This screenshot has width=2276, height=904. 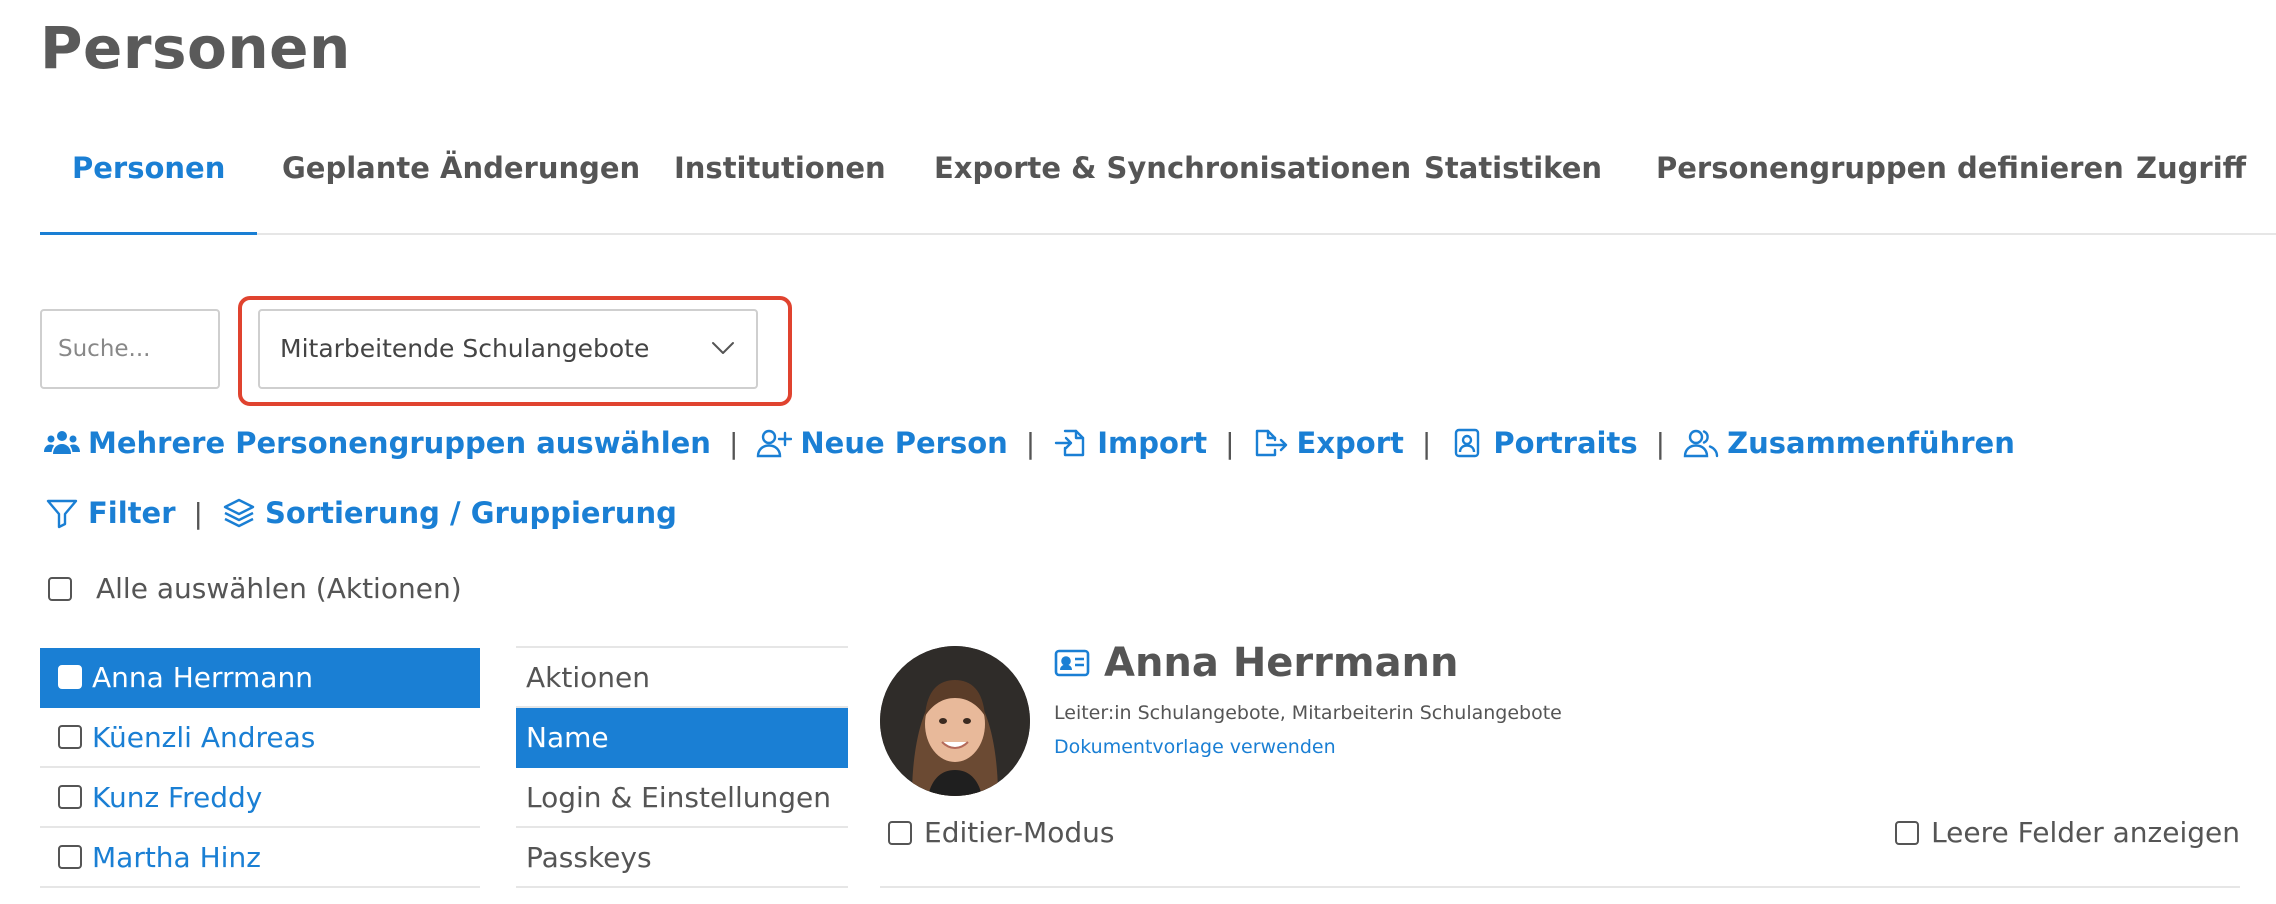 I want to click on file-import-icon, so click(x=1070, y=443).